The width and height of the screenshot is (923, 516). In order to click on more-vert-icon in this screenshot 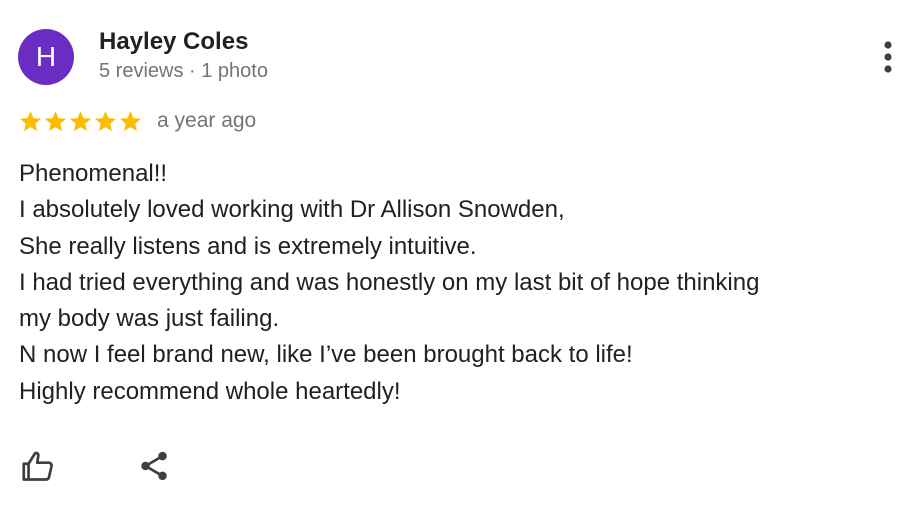, I will do `click(888, 57)`.